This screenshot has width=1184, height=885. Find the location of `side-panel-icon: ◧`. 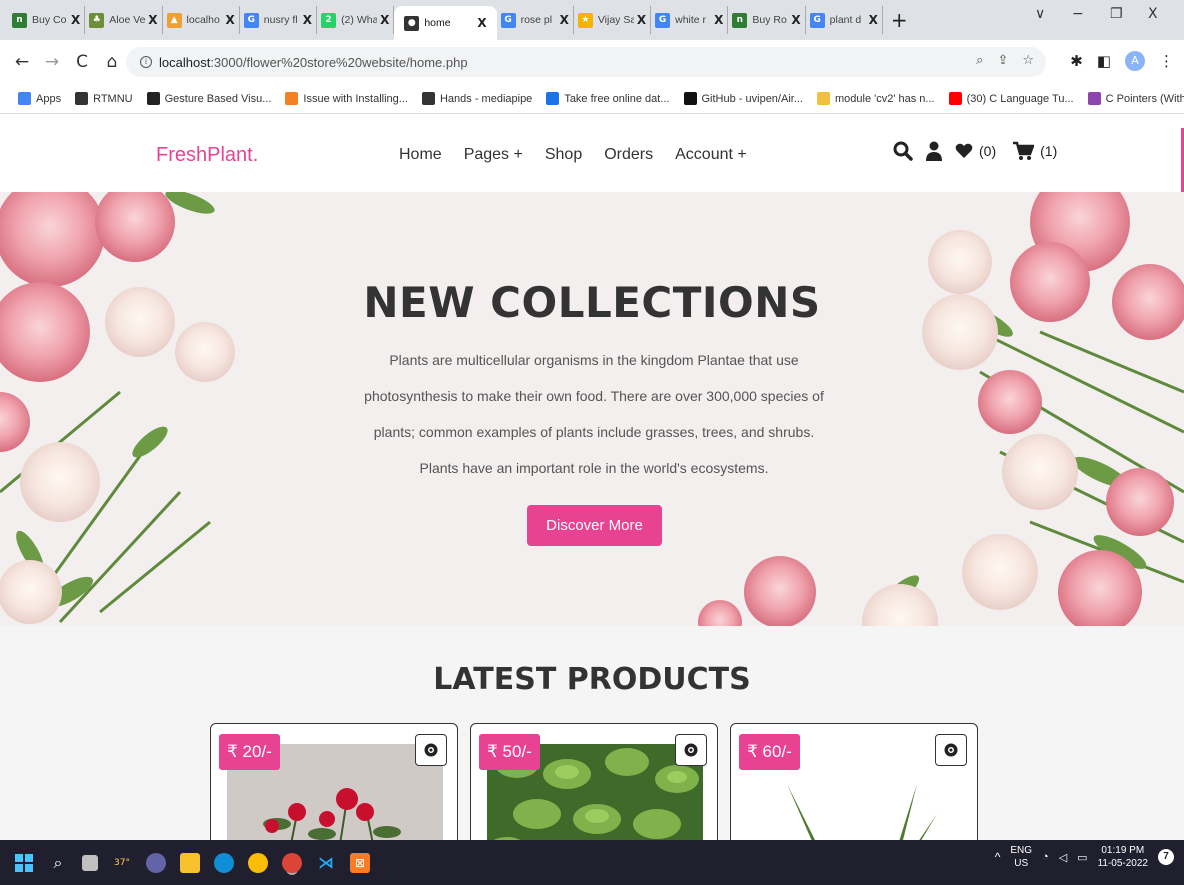

side-panel-icon: ◧ is located at coordinates (1104, 61).